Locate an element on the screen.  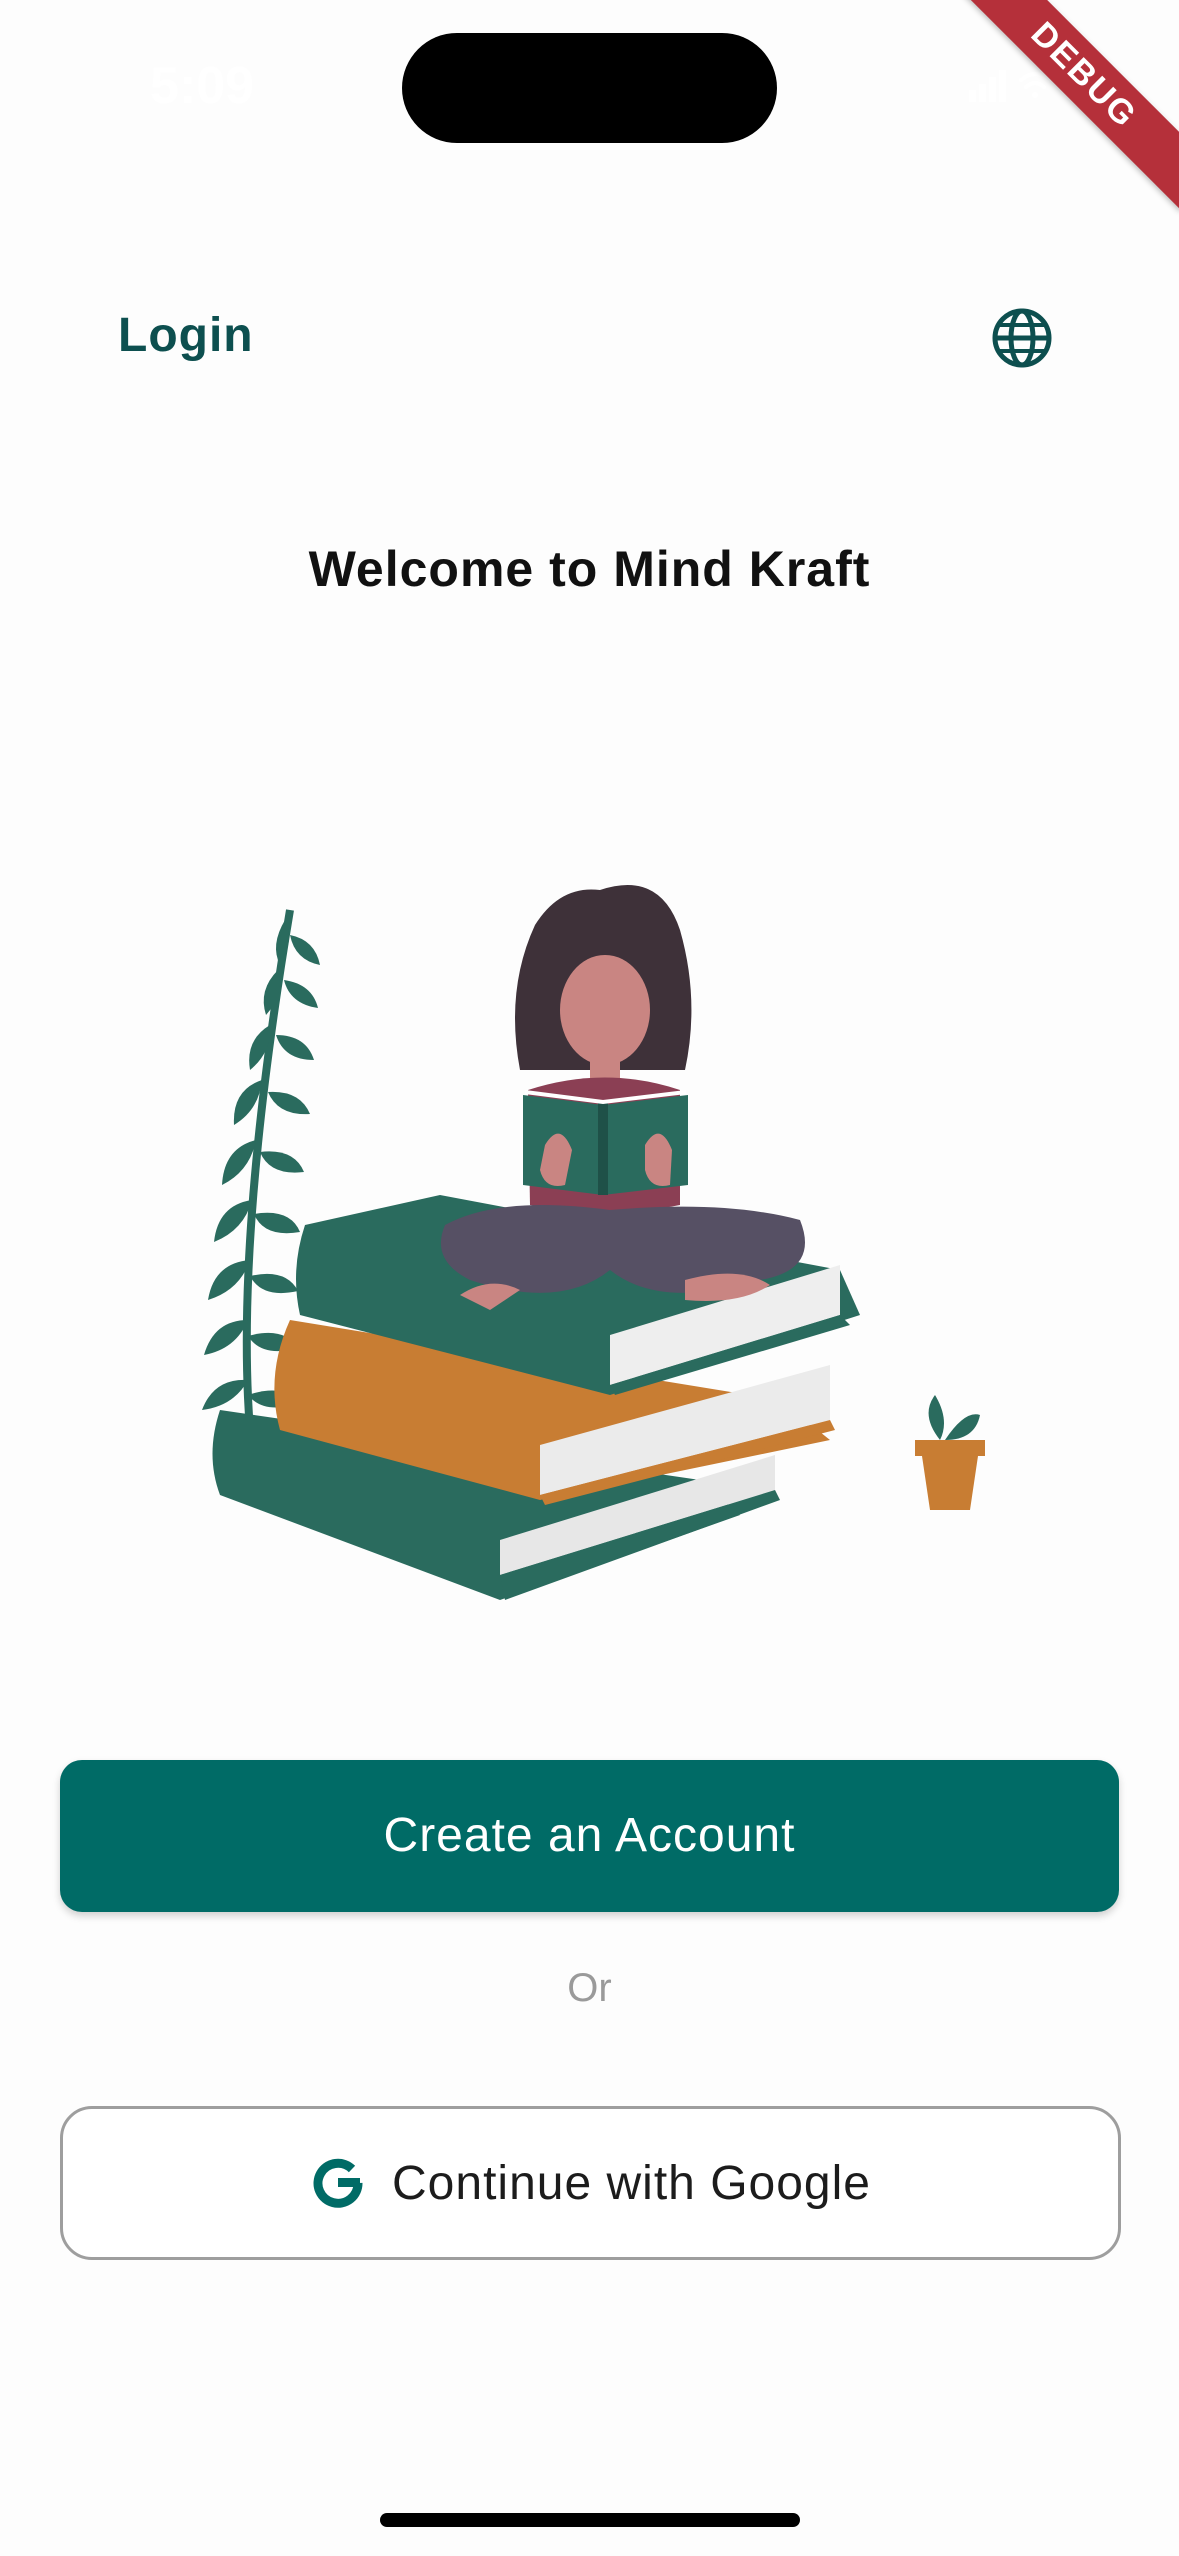
or-separator: Or is located at coordinates (589, 1988).